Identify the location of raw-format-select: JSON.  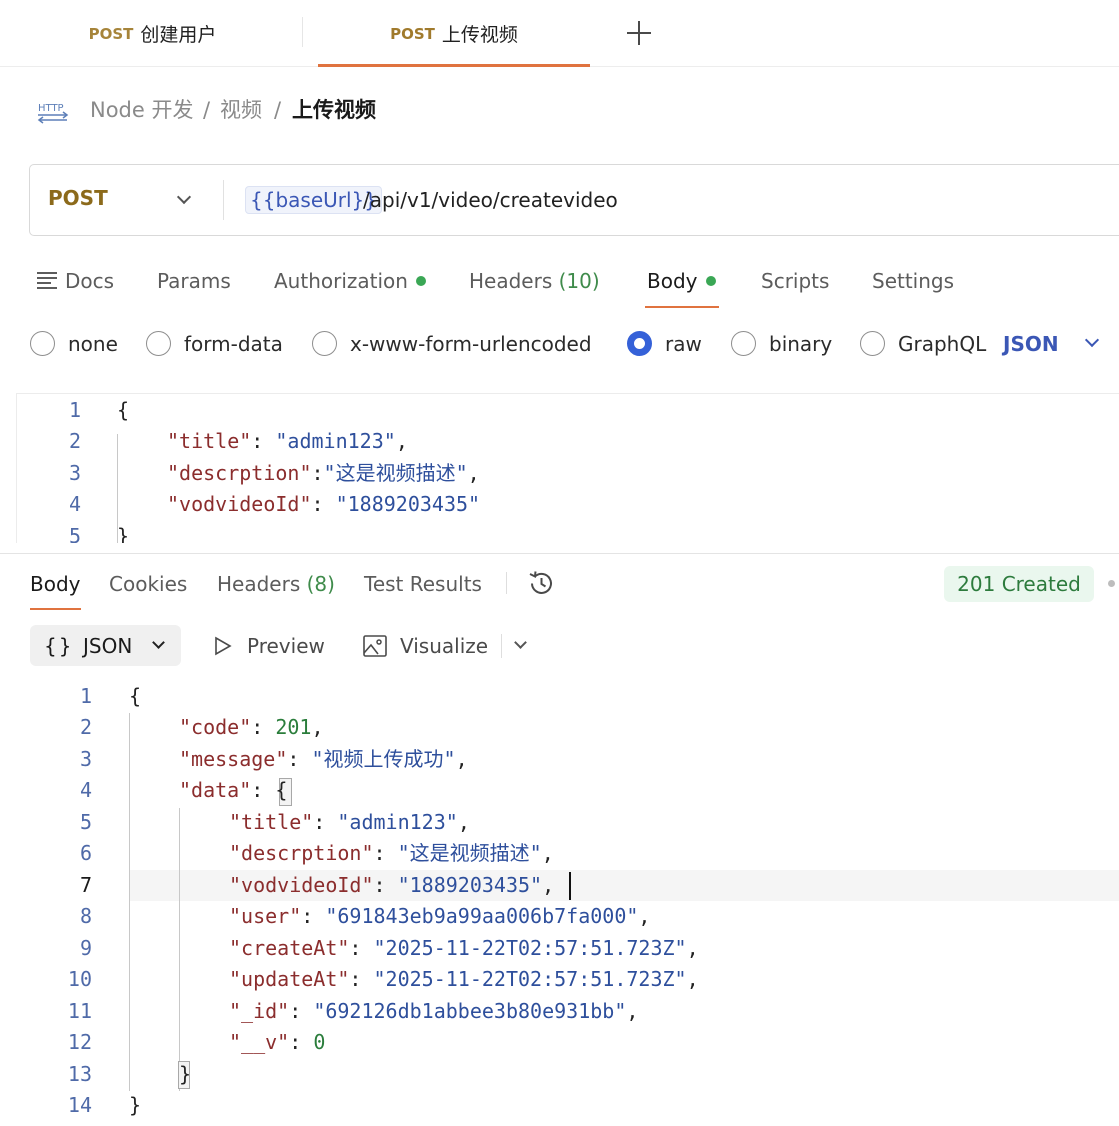
(1031, 344).